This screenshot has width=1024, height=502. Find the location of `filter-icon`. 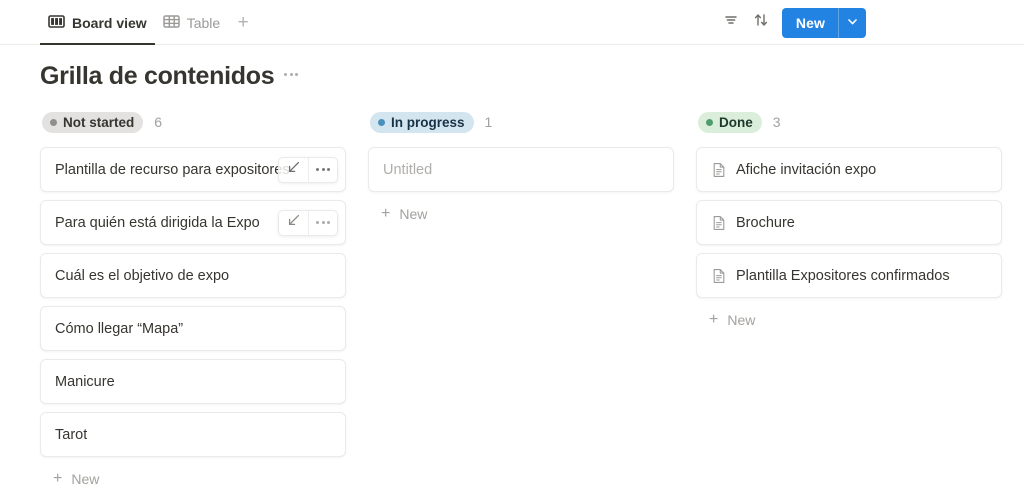

filter-icon is located at coordinates (731, 22).